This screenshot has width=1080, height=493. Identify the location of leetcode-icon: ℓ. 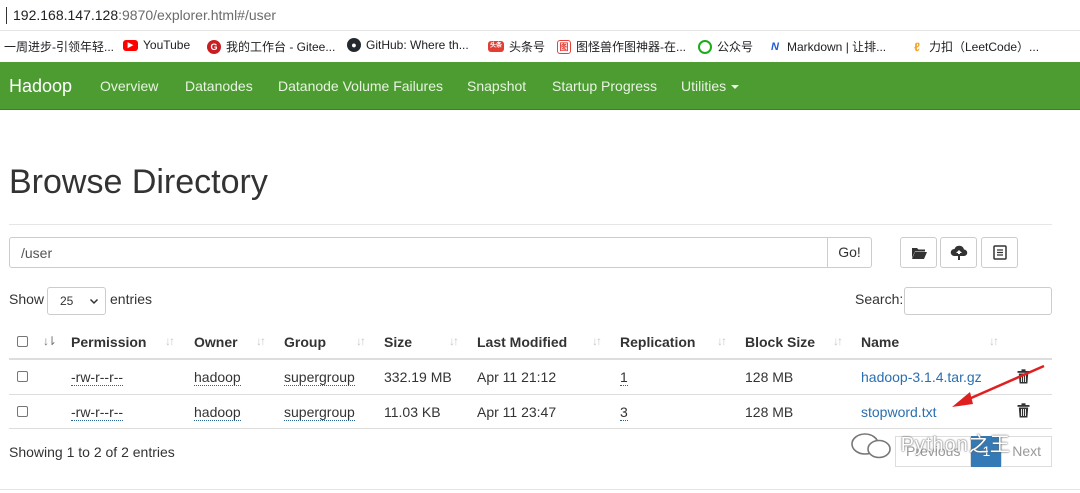
(917, 46).